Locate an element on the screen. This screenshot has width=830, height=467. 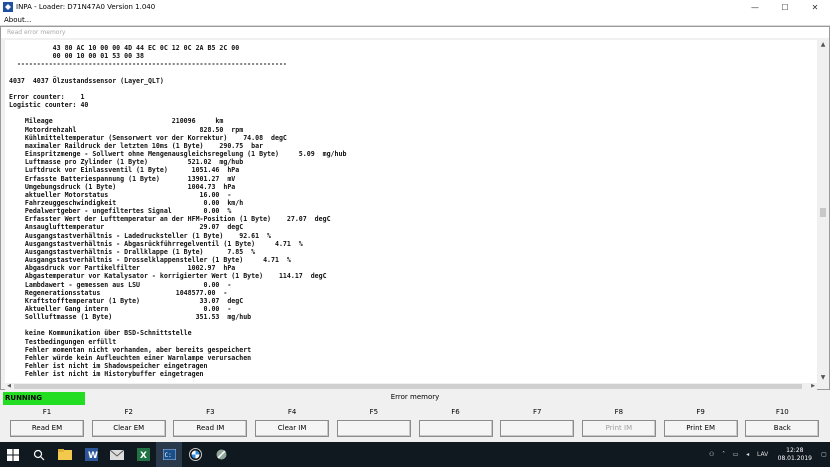
fkey-f4: F4 Clear IM is located at coordinates (292, 423).